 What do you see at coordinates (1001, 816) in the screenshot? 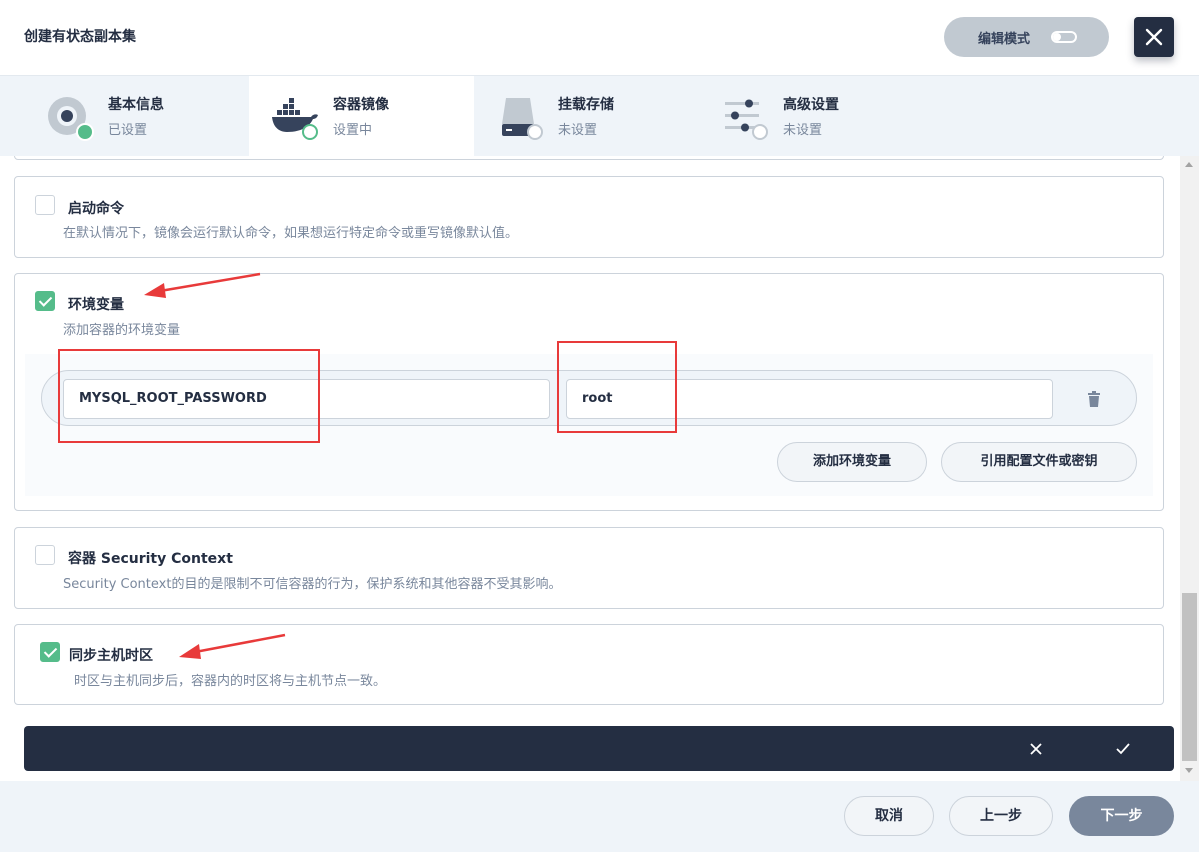
I see `previous-step-button: 上一步` at bounding box center [1001, 816].